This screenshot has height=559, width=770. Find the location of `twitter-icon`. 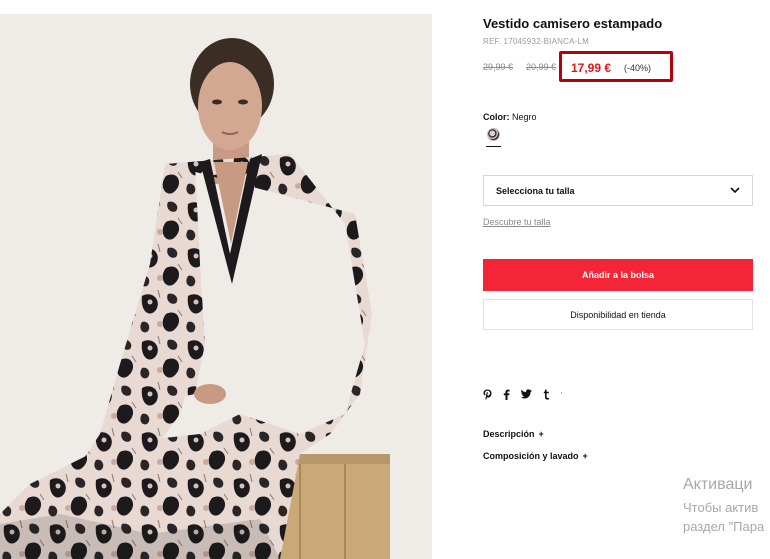

twitter-icon is located at coordinates (526, 396).